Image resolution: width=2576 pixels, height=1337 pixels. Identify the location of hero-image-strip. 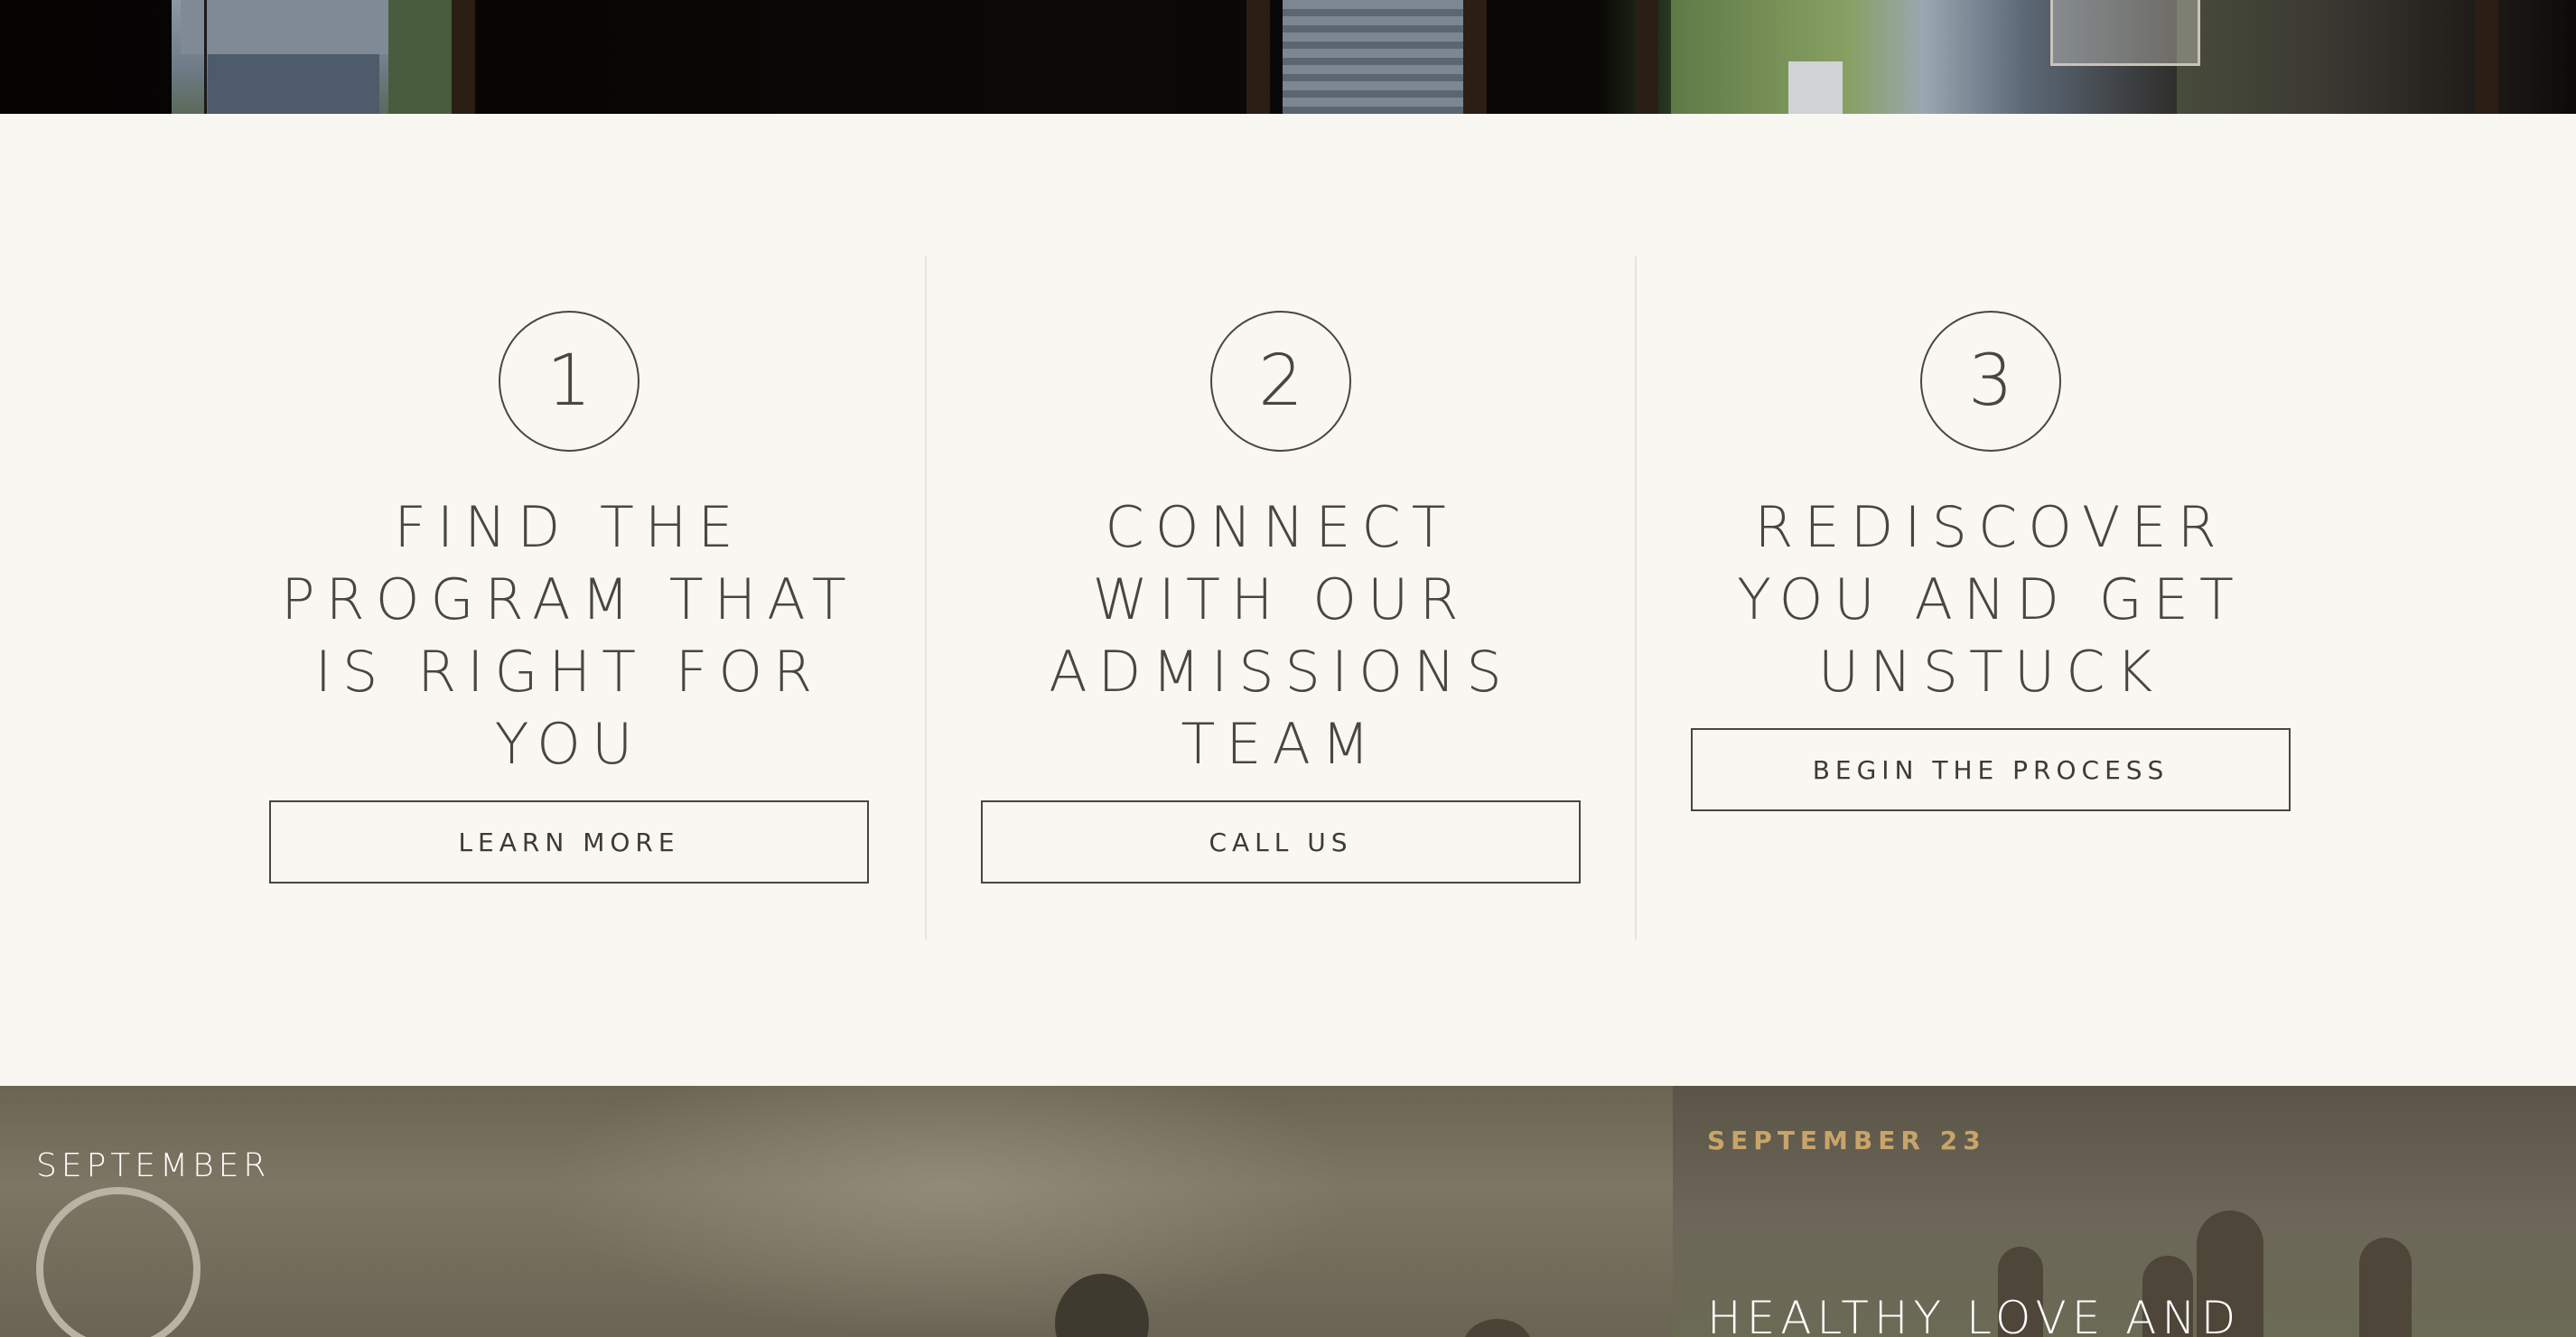
(1288, 57).